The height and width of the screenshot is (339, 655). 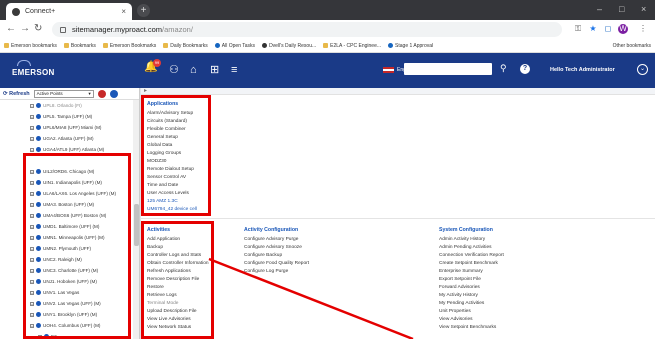 I want to click on annotation-arrow-line, so click(x=311, y=298).